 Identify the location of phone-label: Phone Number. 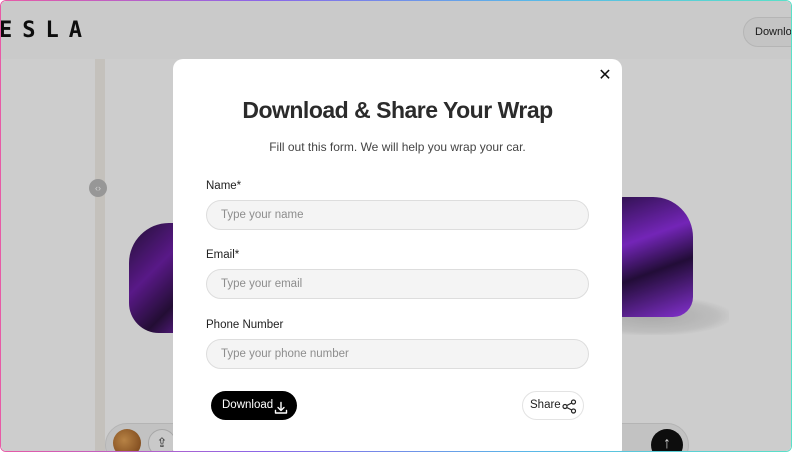
(245, 325).